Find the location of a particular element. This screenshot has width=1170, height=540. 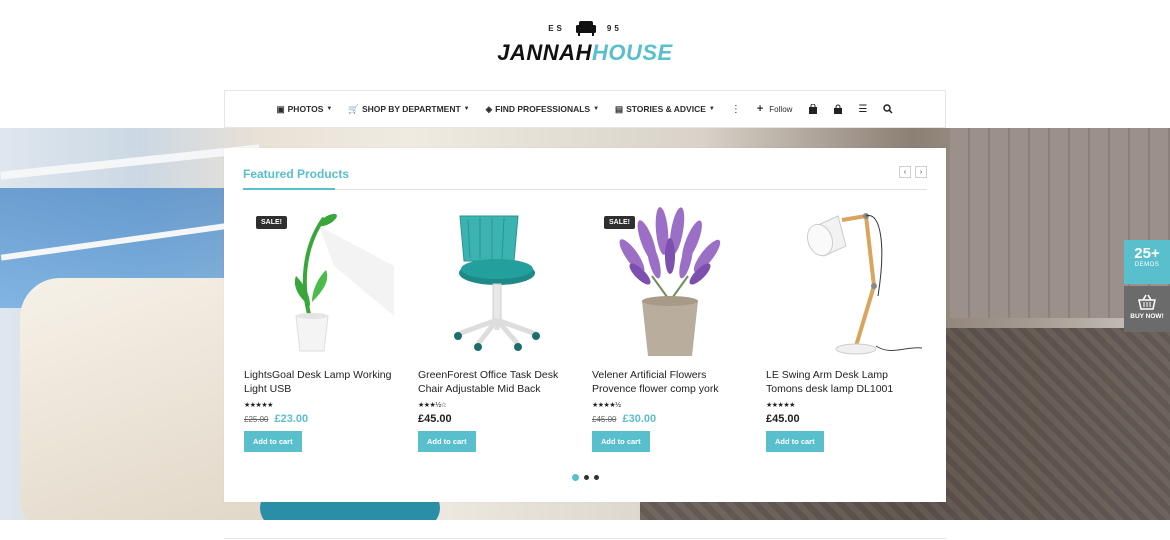

plus-icon: + is located at coordinates (760, 109).